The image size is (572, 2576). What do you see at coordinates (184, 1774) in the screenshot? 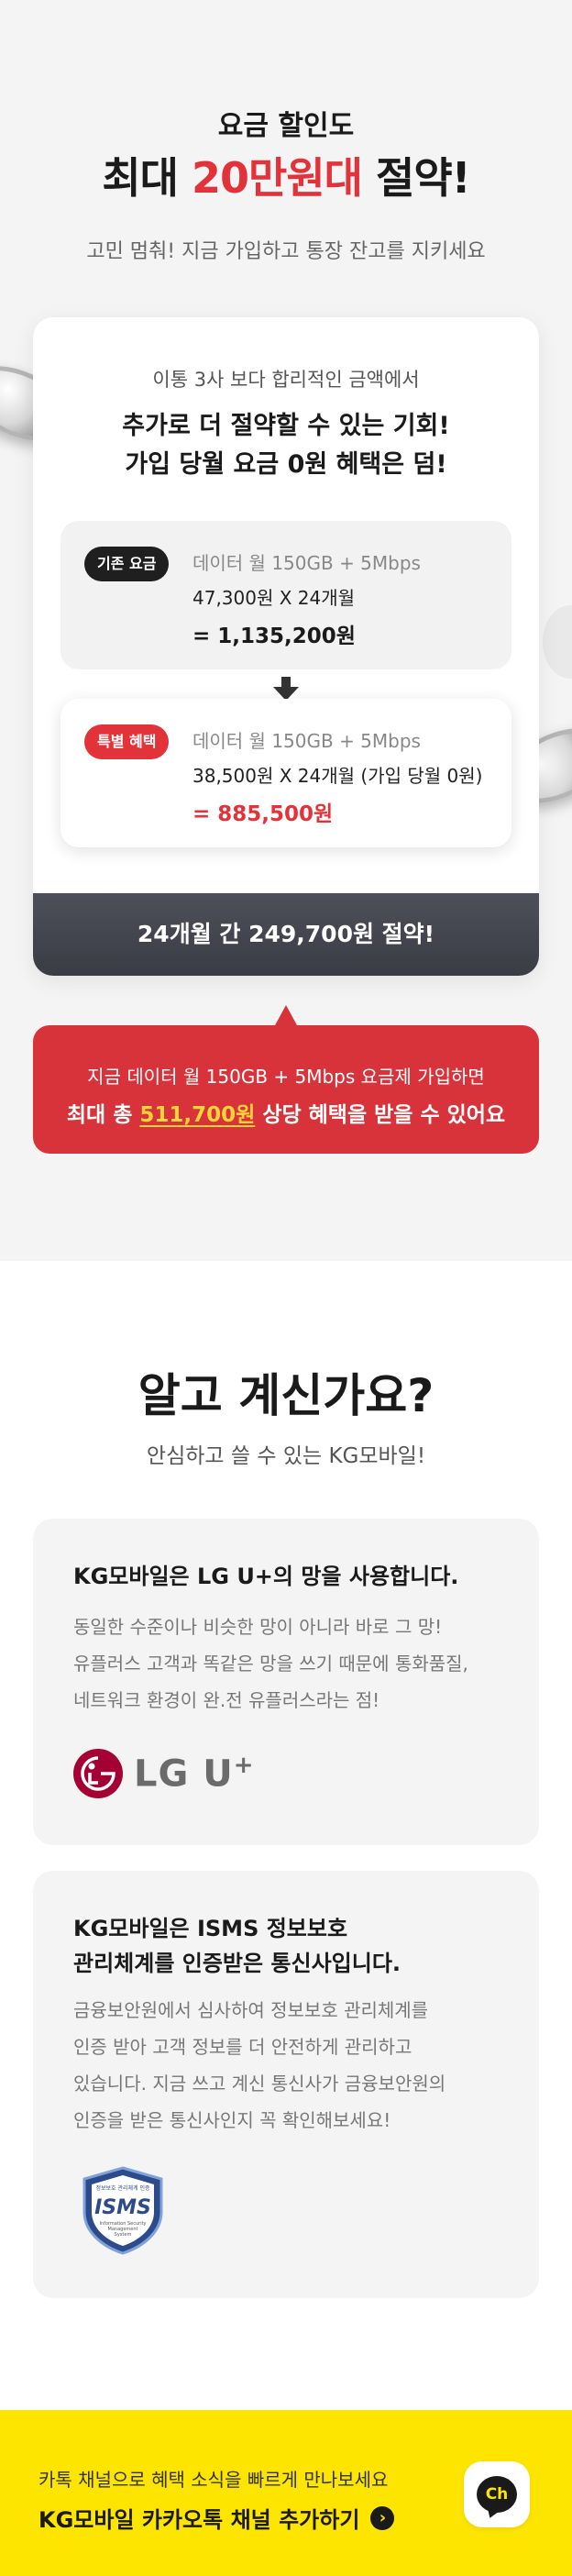
I see `lg-logo-word: LG U` at bounding box center [184, 1774].